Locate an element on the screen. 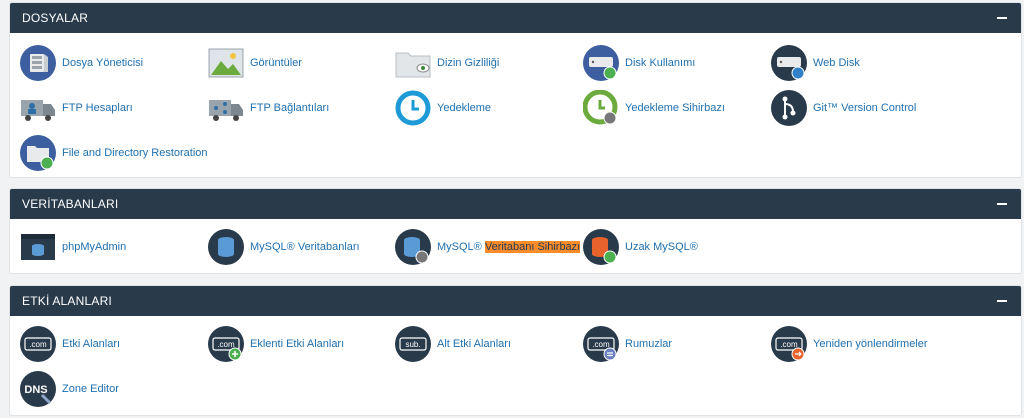  backup-label: Yedekleme is located at coordinates (464, 108).